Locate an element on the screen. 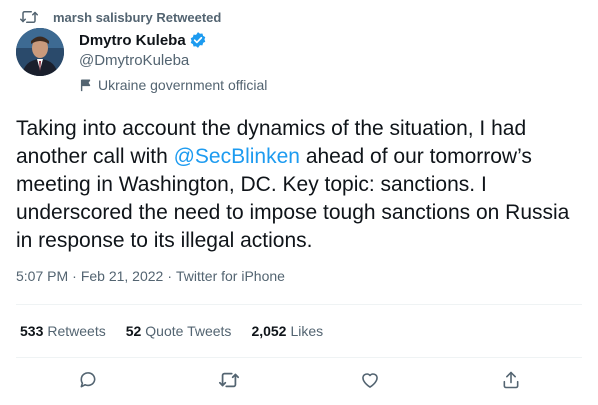 The width and height of the screenshot is (598, 405). tweet-time-link: 5:07 PM is located at coordinates (42, 276).